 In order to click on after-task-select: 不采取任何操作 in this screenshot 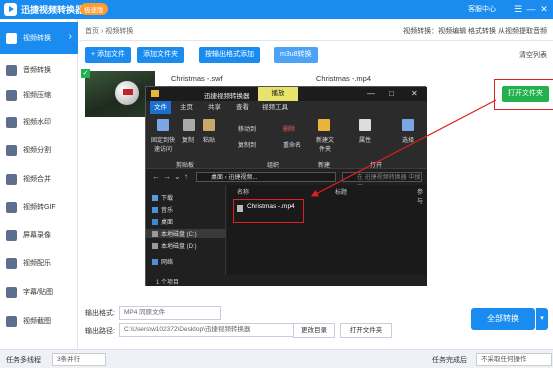, I will do `click(514, 359)`.